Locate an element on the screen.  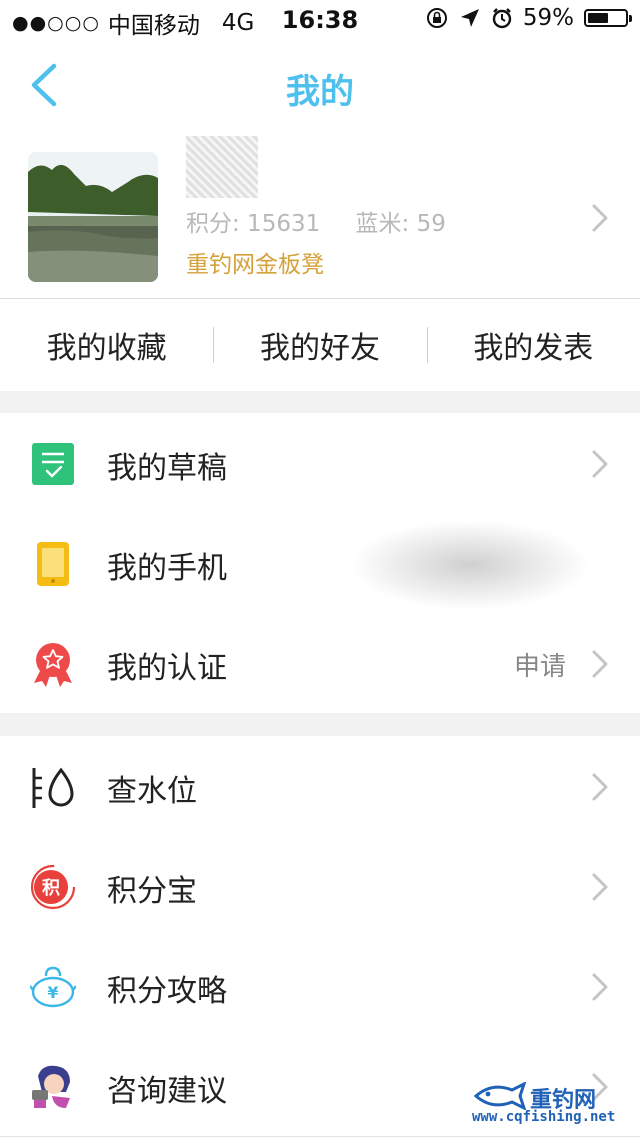
menu-item-label: 积分攻略 is located at coordinates (167, 991).